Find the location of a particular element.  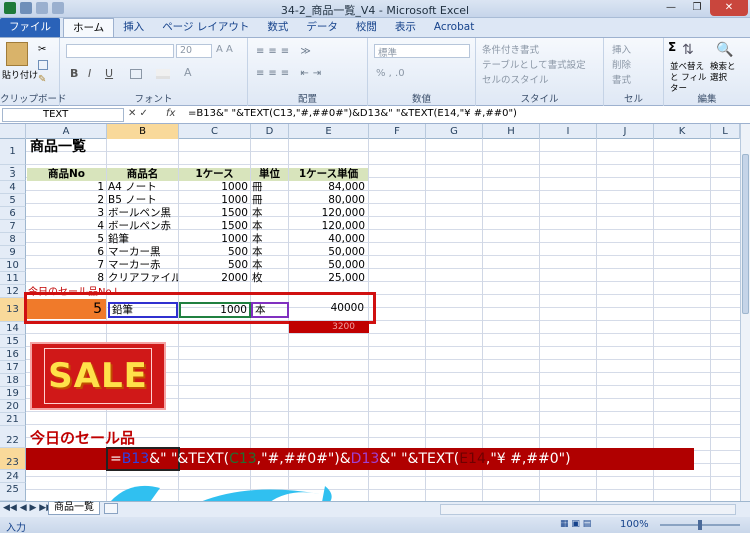

name-box: TEXT is located at coordinates (63, 115).